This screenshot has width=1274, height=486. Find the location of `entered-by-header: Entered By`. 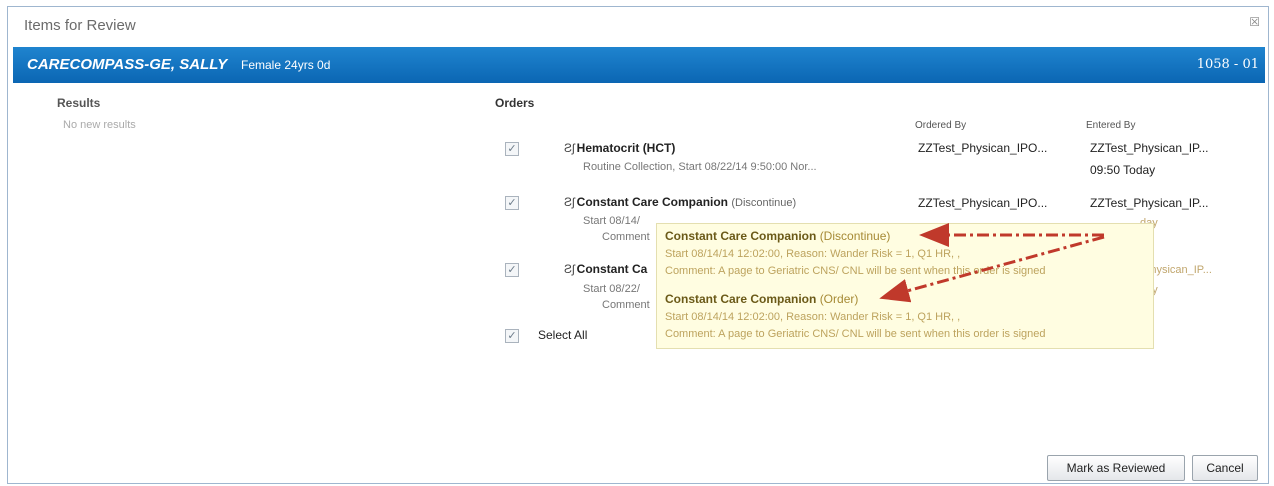

entered-by-header: Entered By is located at coordinates (1111, 125).